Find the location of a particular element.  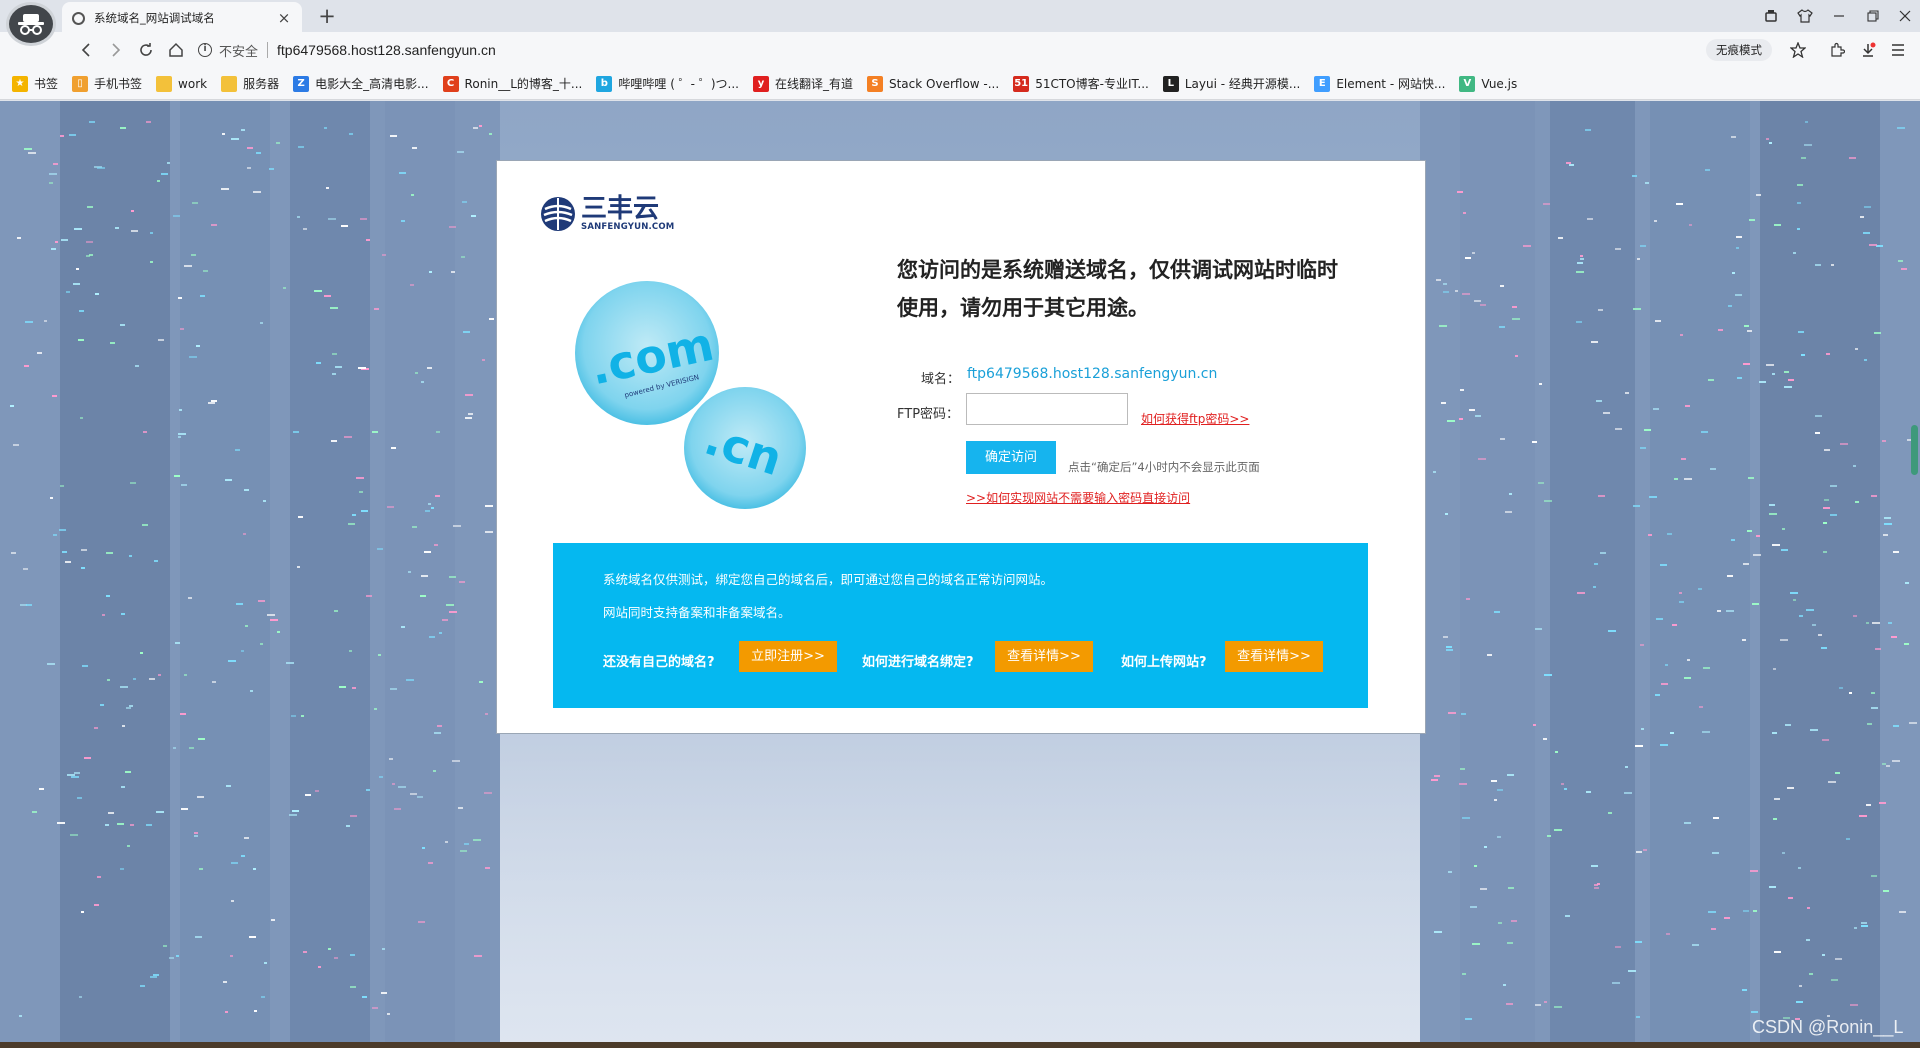

bookmark-item: y 在线翻译_有道 is located at coordinates (802, 83).